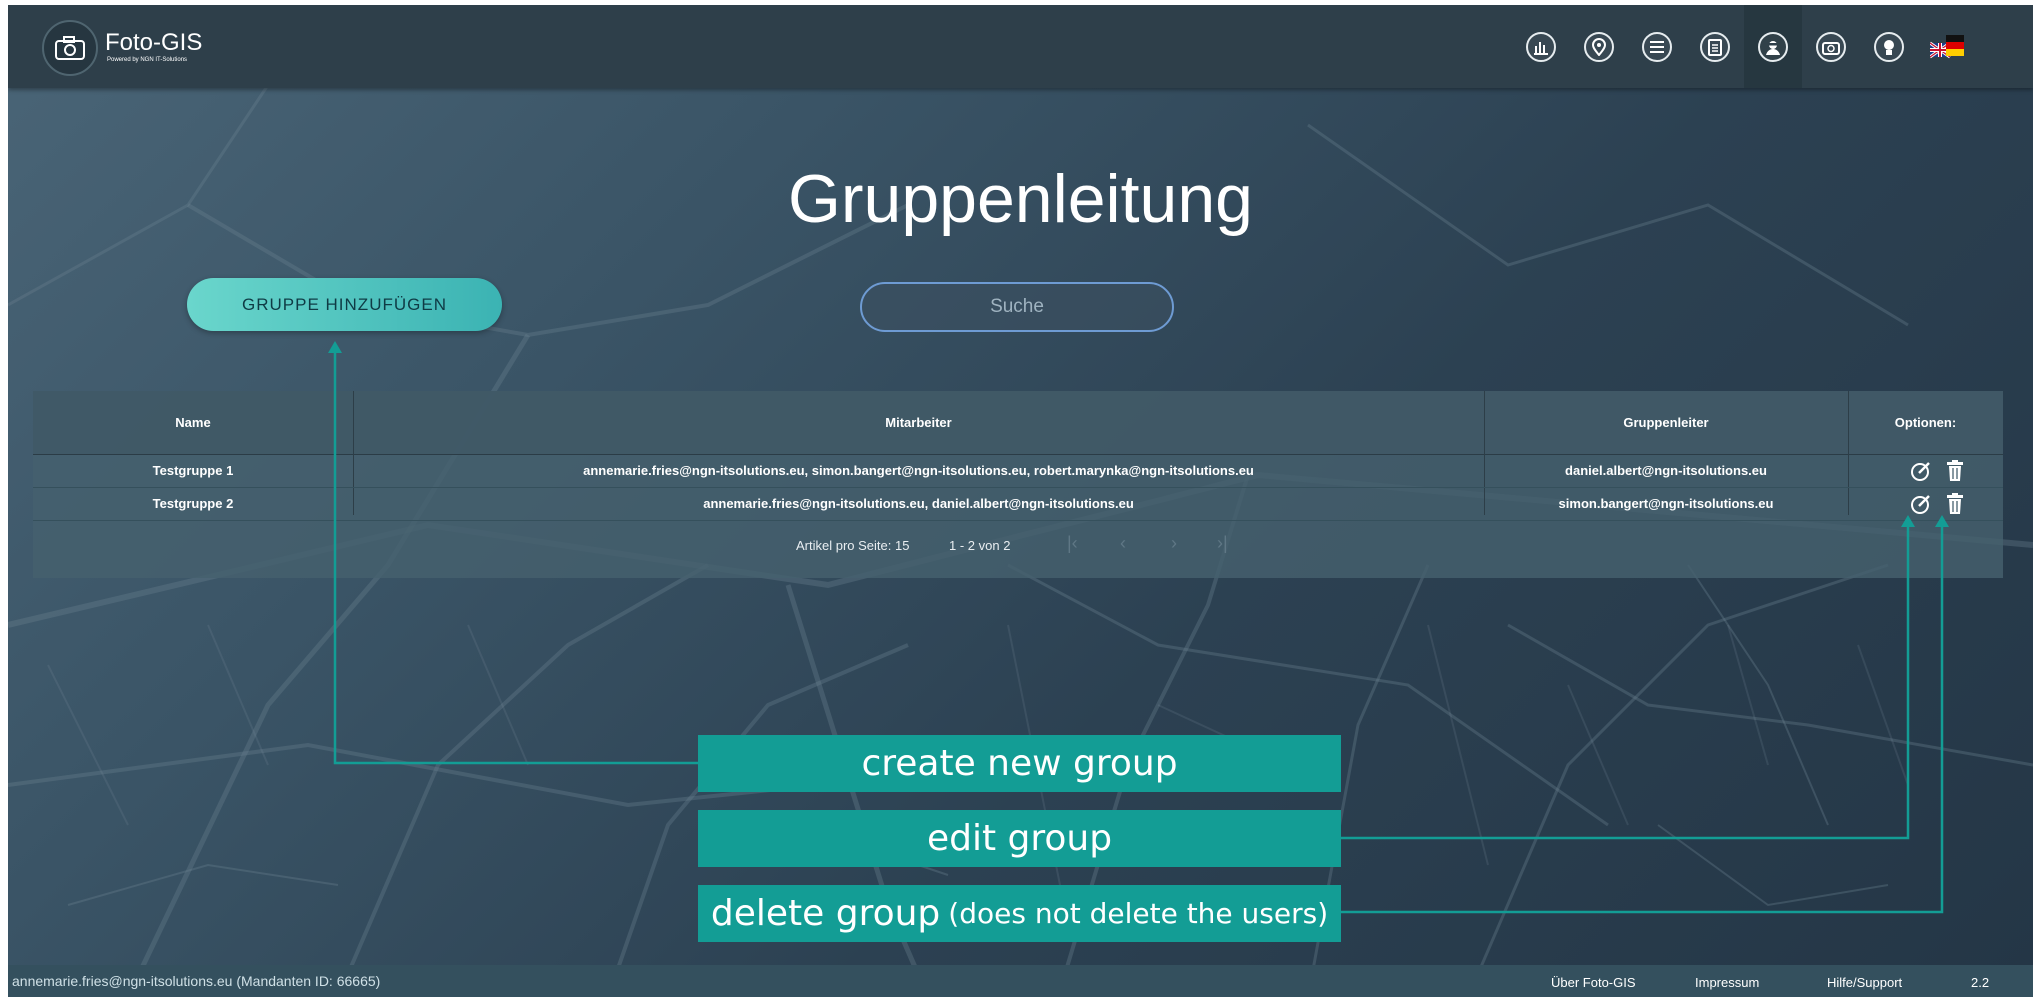 This screenshot has height=997, width=2033. I want to click on column-header-options: Optionen:, so click(1925, 422).